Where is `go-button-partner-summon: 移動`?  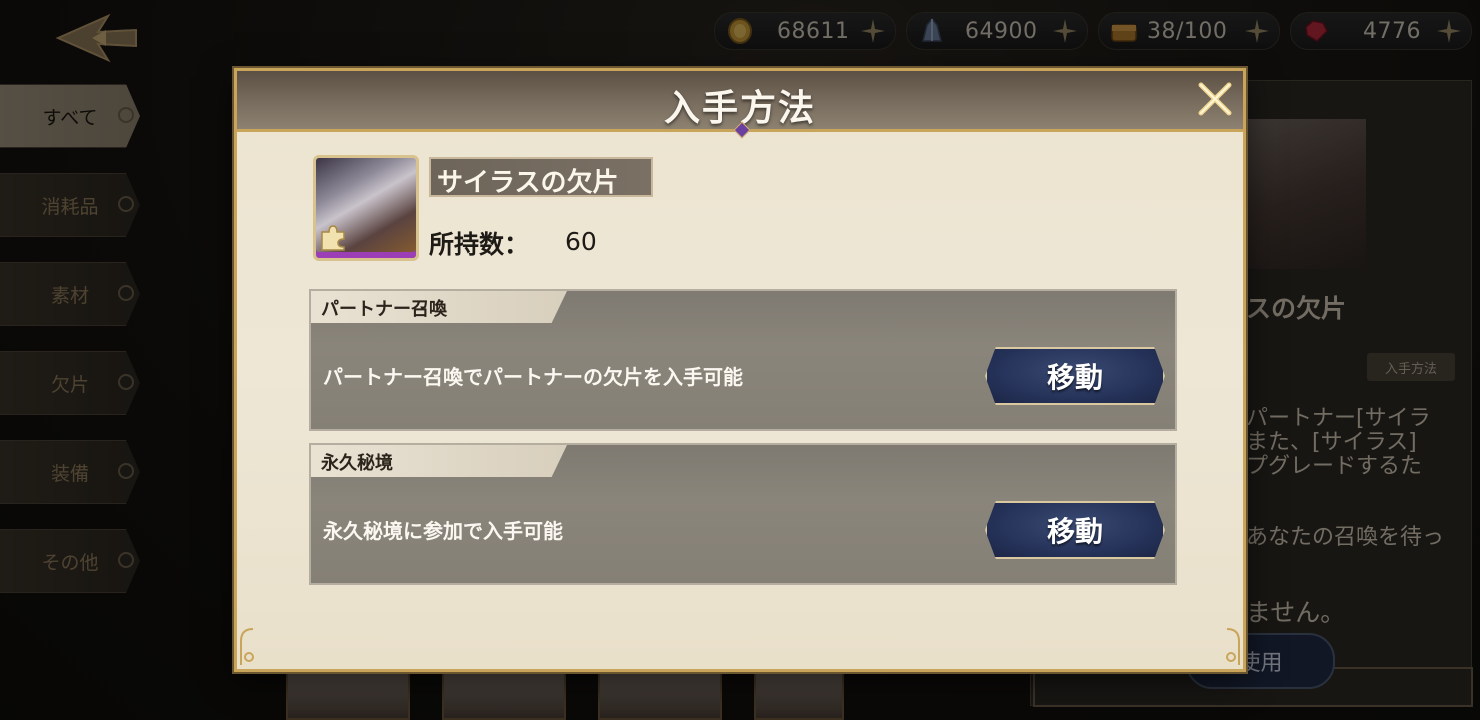
go-button-partner-summon: 移動 is located at coordinates (1075, 376).